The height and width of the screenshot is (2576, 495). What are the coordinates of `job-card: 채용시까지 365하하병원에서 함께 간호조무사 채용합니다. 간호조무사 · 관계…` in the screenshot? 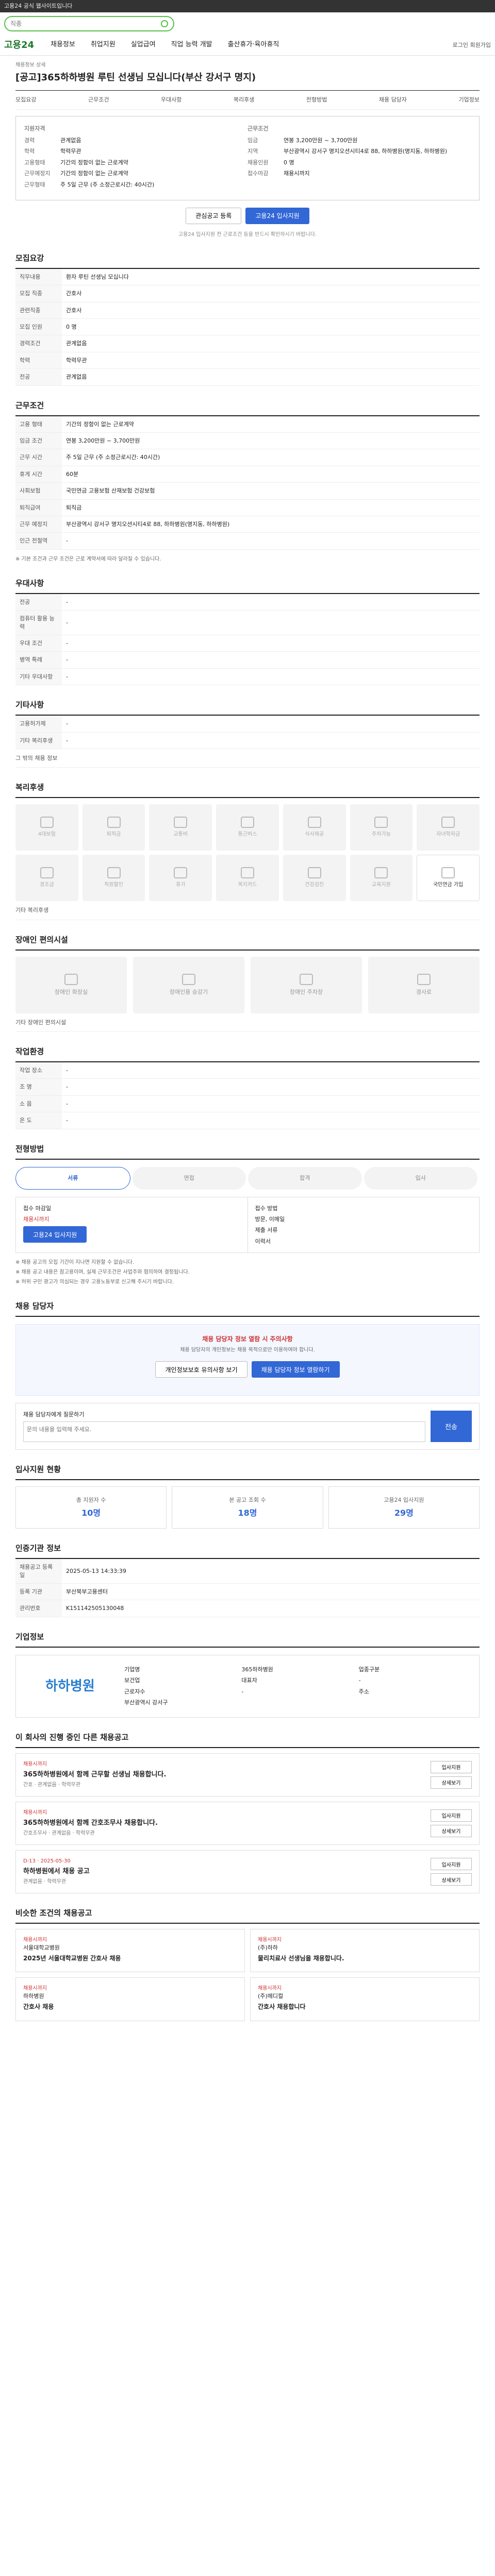 It's located at (247, 1823).